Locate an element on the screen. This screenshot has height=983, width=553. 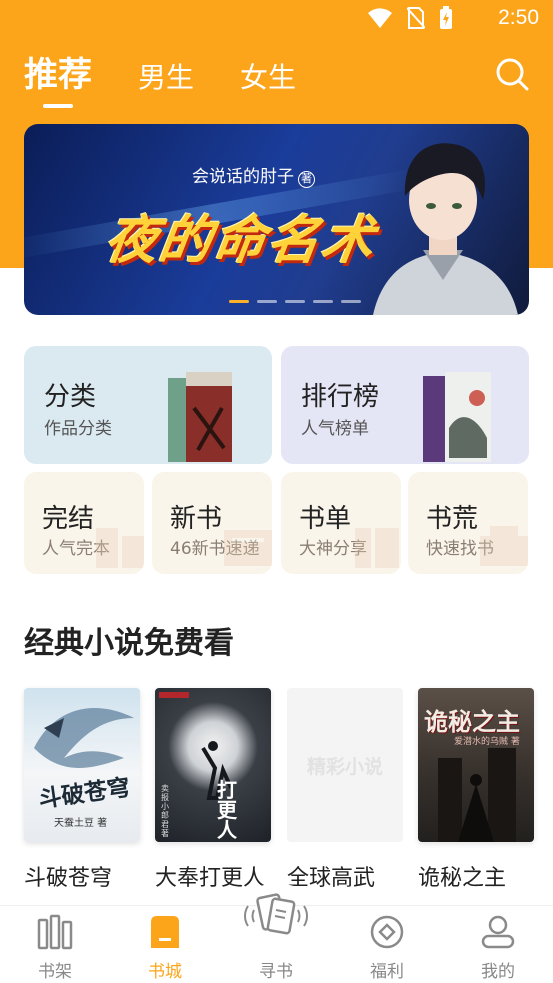
book-item: 打更人 卖报小郎君 著 大奉打更人 is located at coordinates (213, 789).